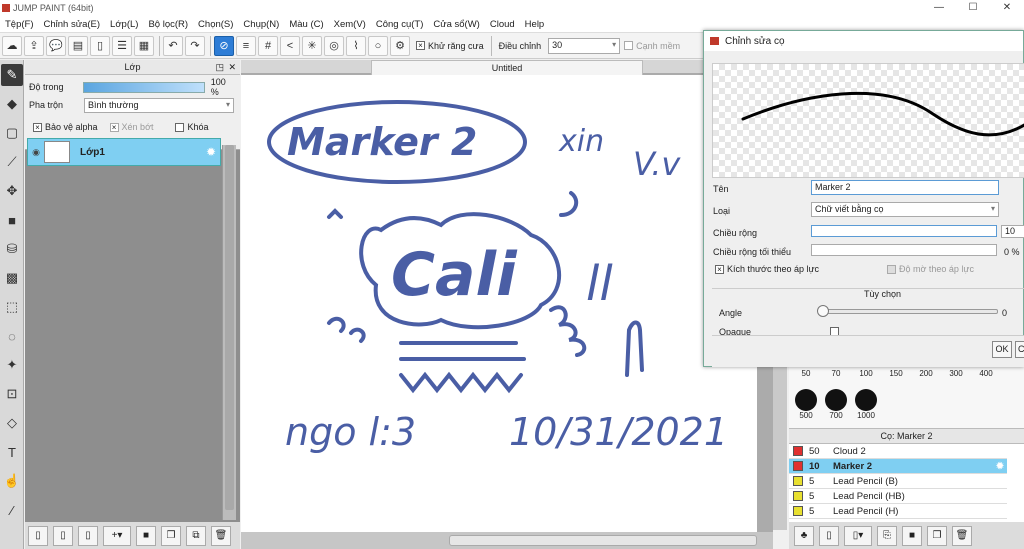 The height and width of the screenshot is (549, 1024). I want to click on hand-tool-icon: ☝, so click(12, 481).